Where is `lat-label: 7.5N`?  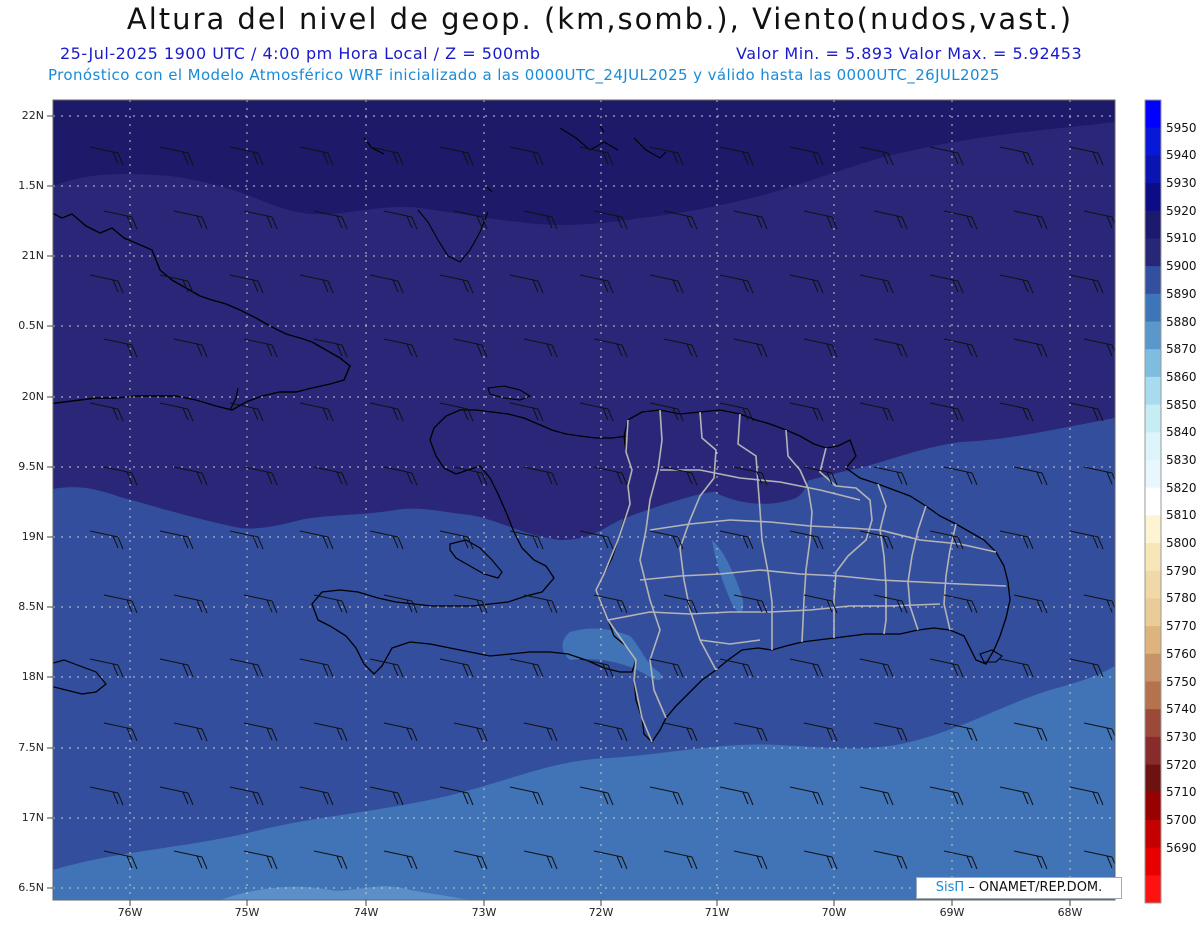 lat-label: 7.5N is located at coordinates (31, 747).